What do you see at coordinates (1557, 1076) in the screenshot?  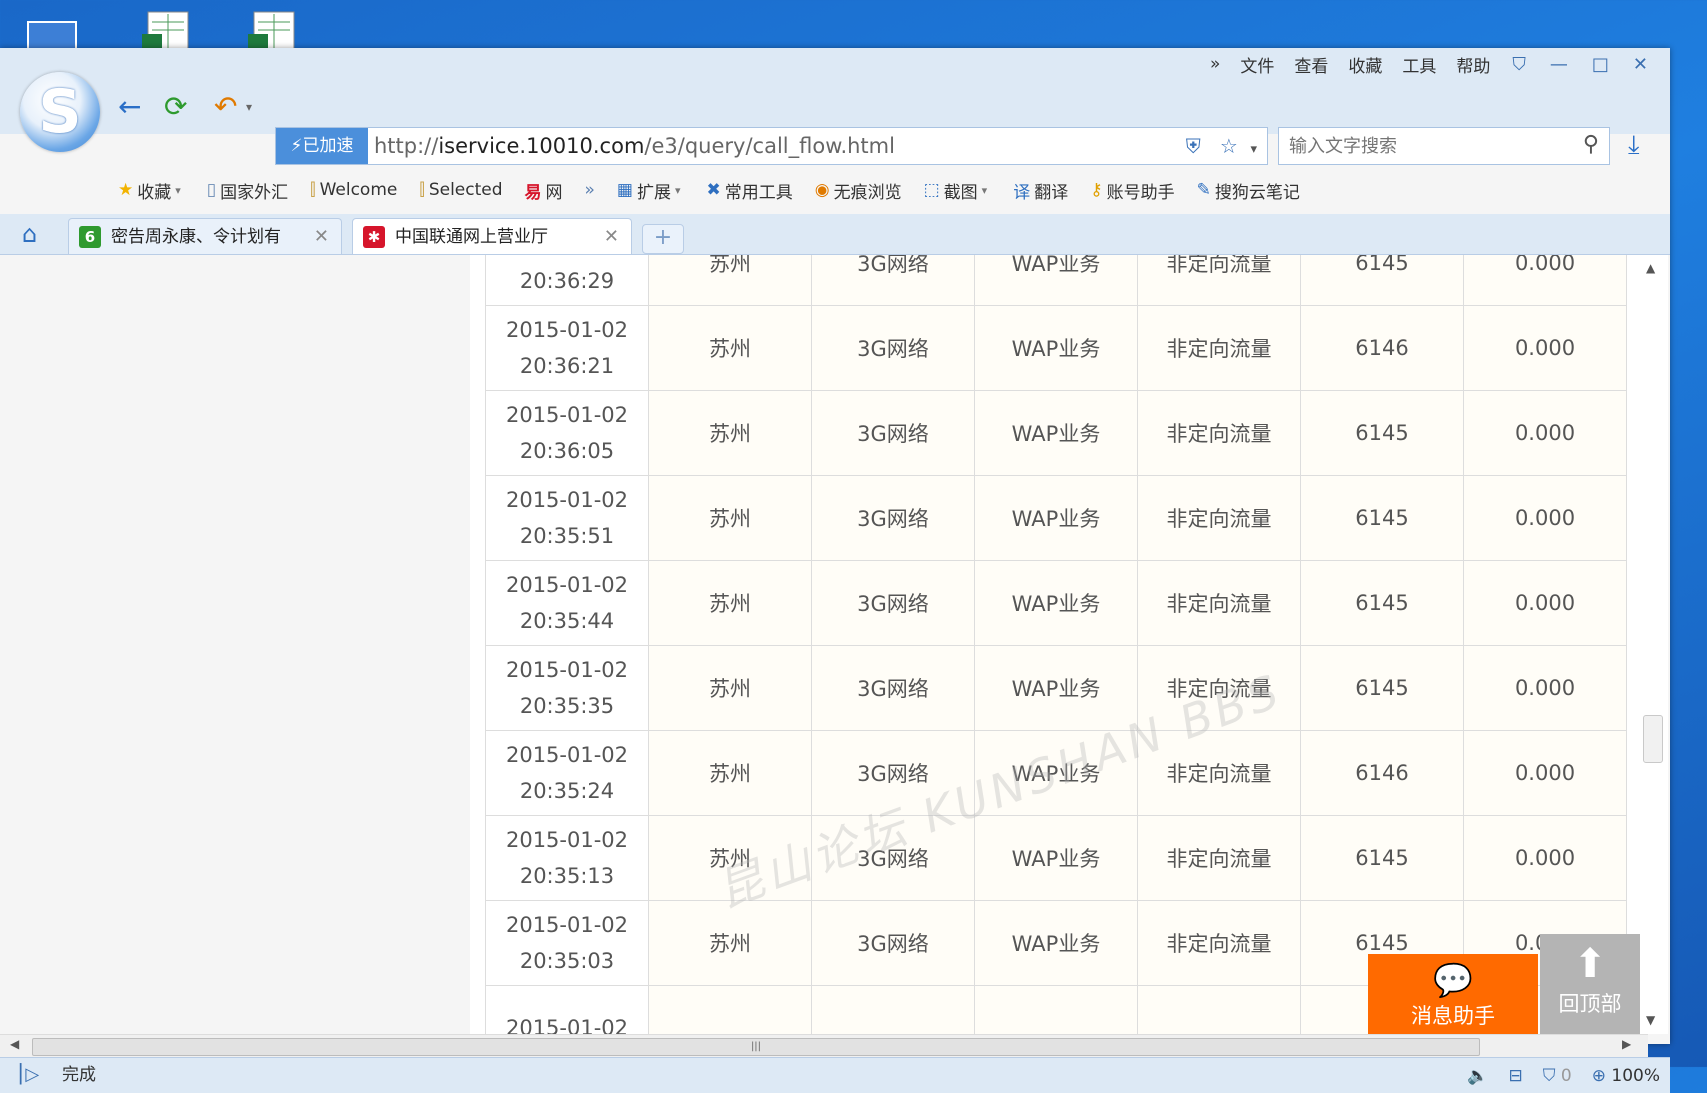 I see `adblock-icon: ⛉ 0` at bounding box center [1557, 1076].